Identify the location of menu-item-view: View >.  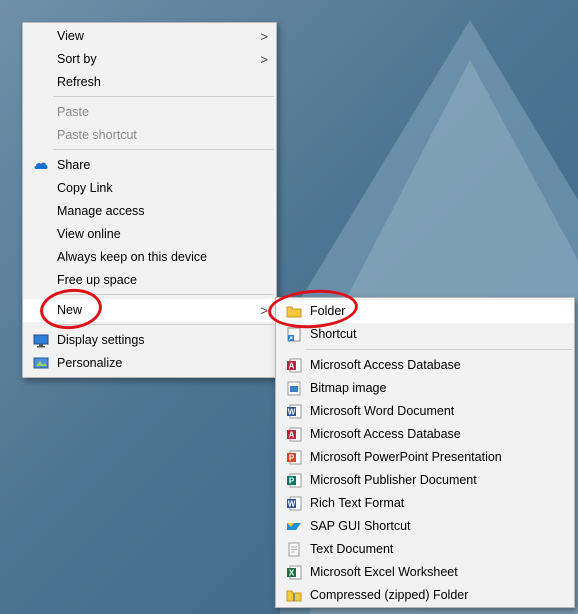
(149, 36).